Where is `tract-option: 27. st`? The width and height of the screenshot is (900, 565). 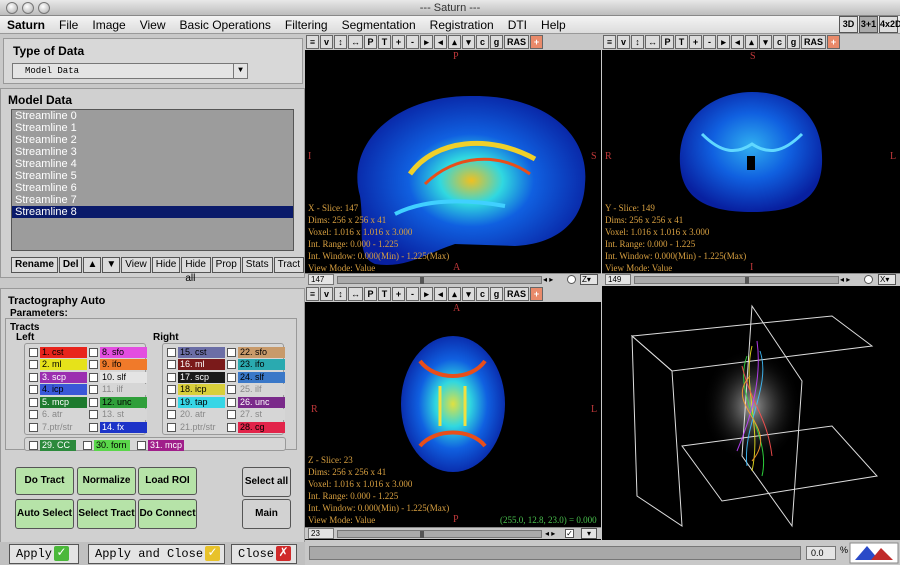 tract-option: 27. st is located at coordinates (256, 415).